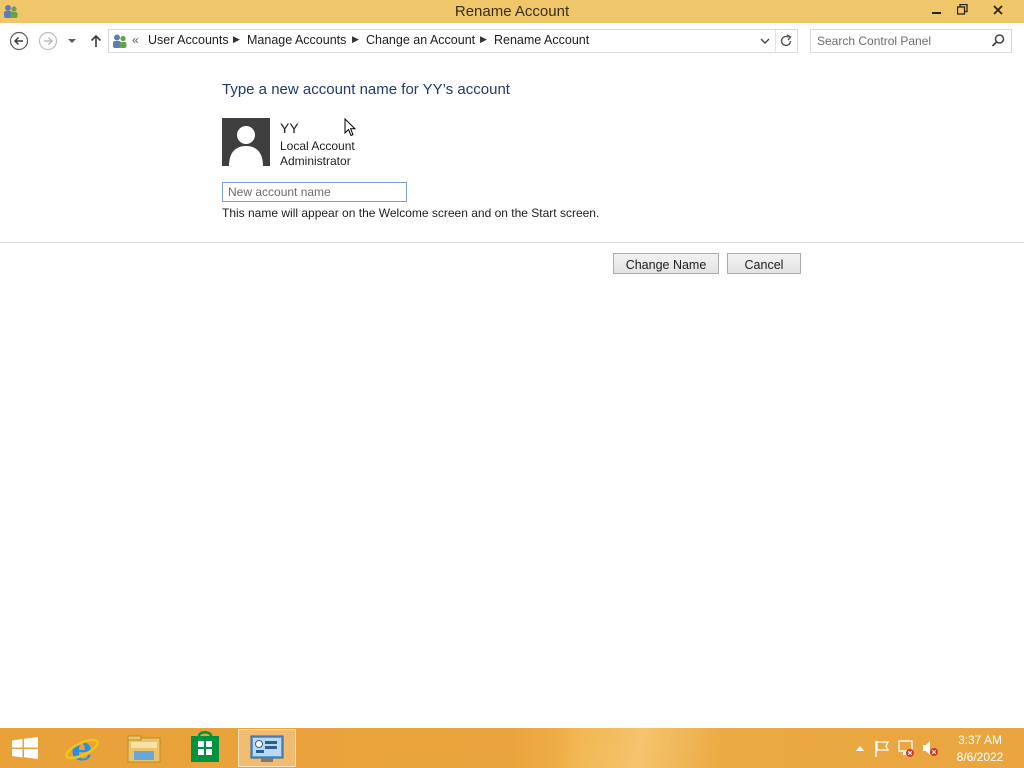 Image resolution: width=1024 pixels, height=768 pixels. I want to click on svg-text: e, so click(82, 748).